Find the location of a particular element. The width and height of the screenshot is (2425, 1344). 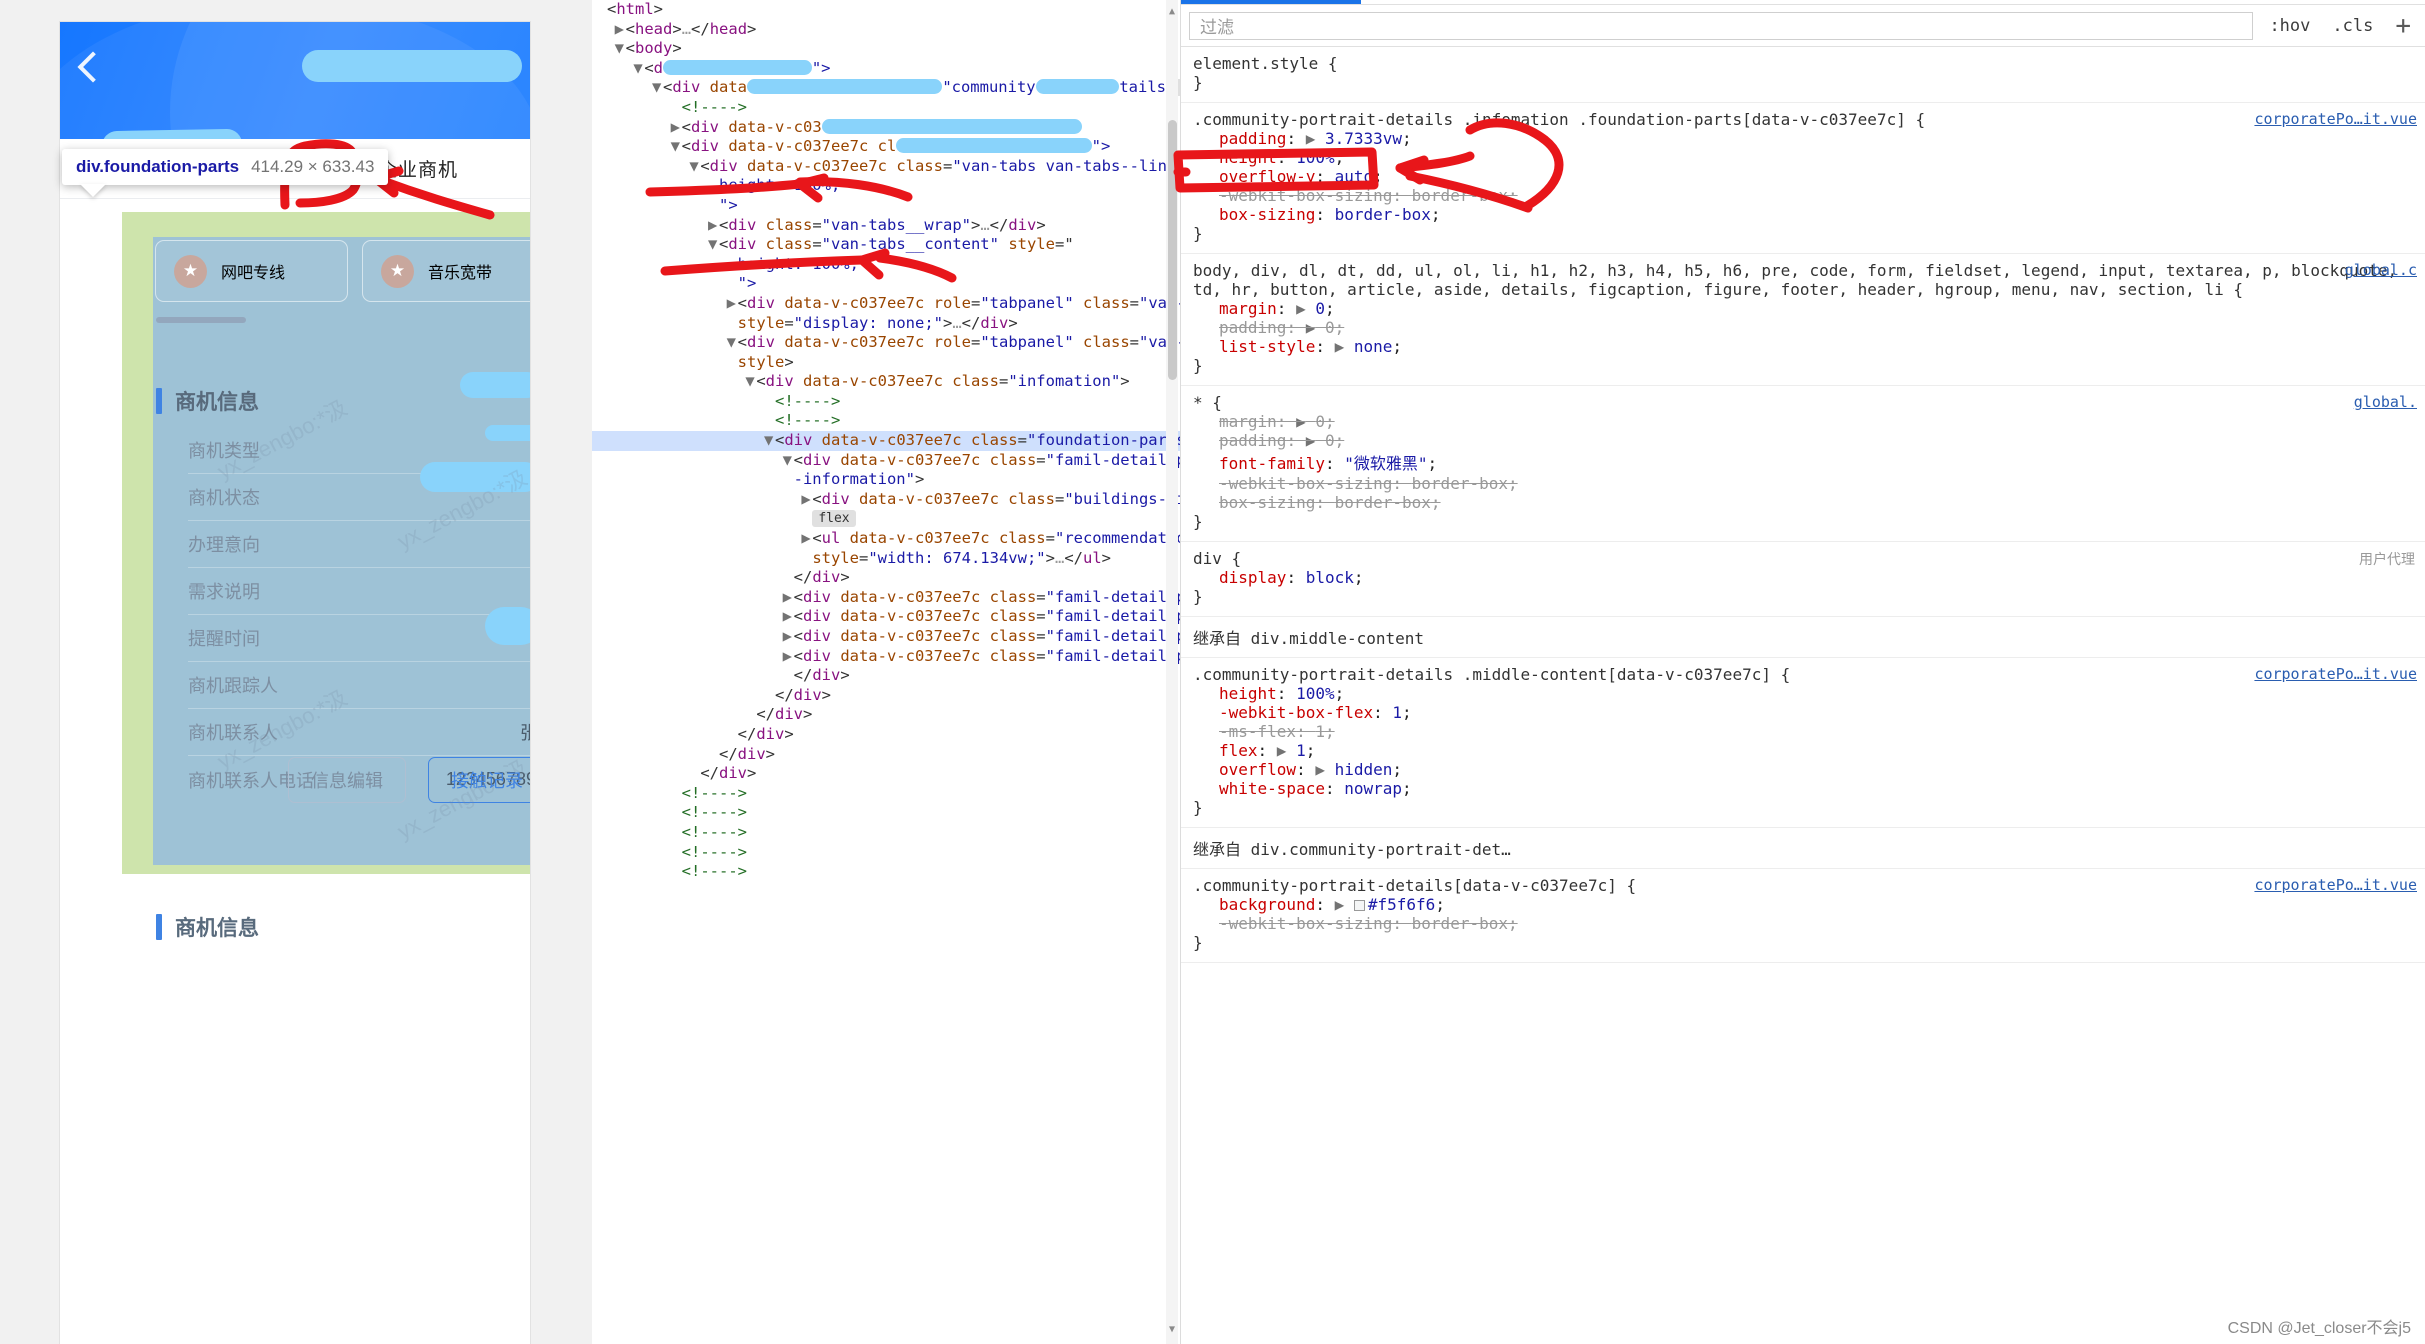

css-declaration: box-sizing: border-box; is located at coordinates (1803, 502).